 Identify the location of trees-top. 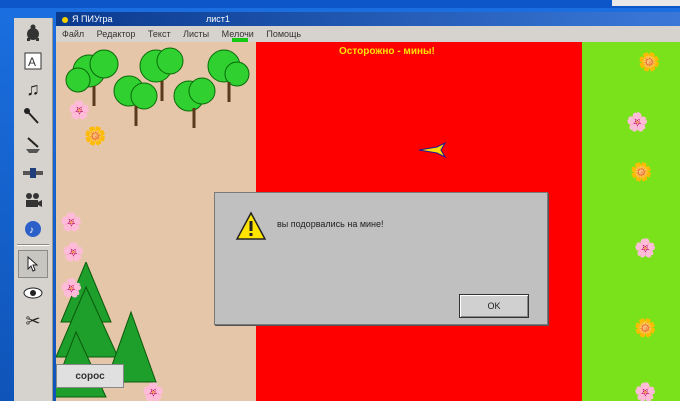
(157, 87).